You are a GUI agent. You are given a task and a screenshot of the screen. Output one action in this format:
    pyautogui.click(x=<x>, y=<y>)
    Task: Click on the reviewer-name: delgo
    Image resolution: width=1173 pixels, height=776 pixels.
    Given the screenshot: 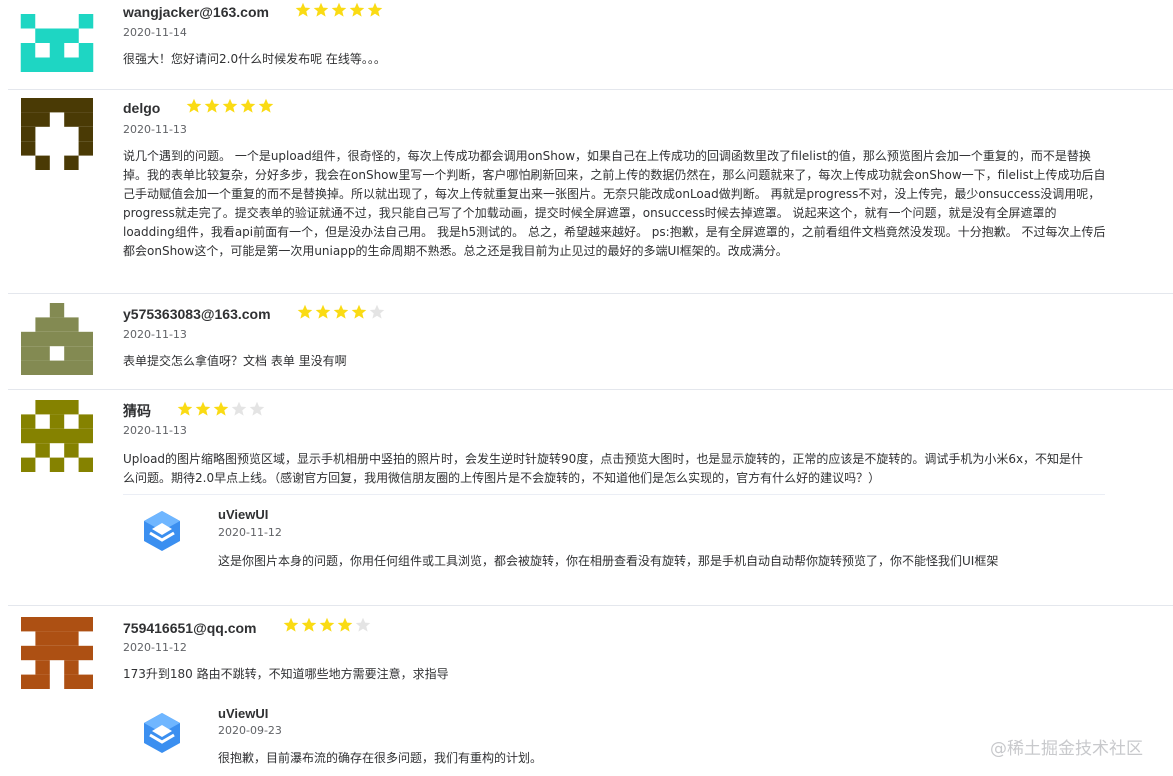 What is the action you would take?
    pyautogui.click(x=141, y=108)
    